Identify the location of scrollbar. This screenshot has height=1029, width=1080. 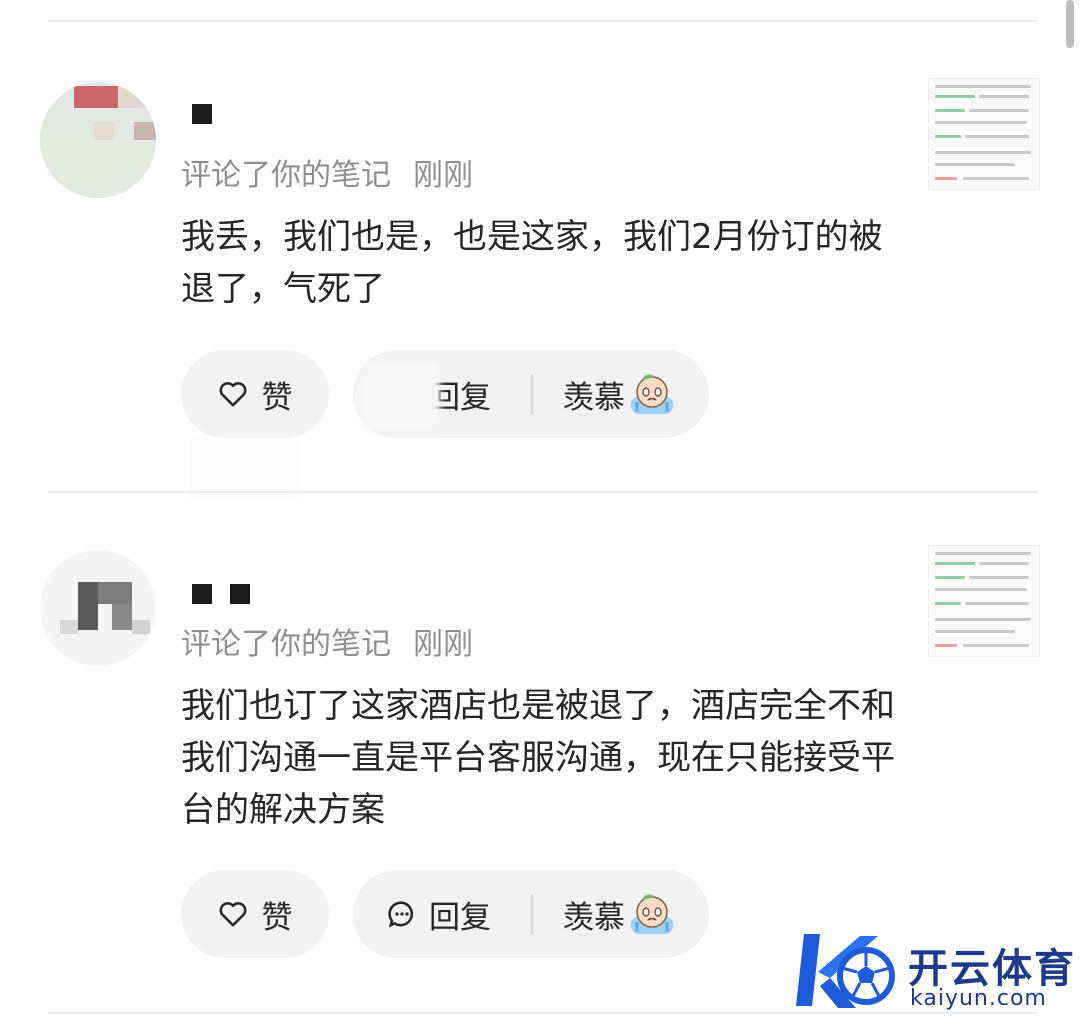
(1070, 24).